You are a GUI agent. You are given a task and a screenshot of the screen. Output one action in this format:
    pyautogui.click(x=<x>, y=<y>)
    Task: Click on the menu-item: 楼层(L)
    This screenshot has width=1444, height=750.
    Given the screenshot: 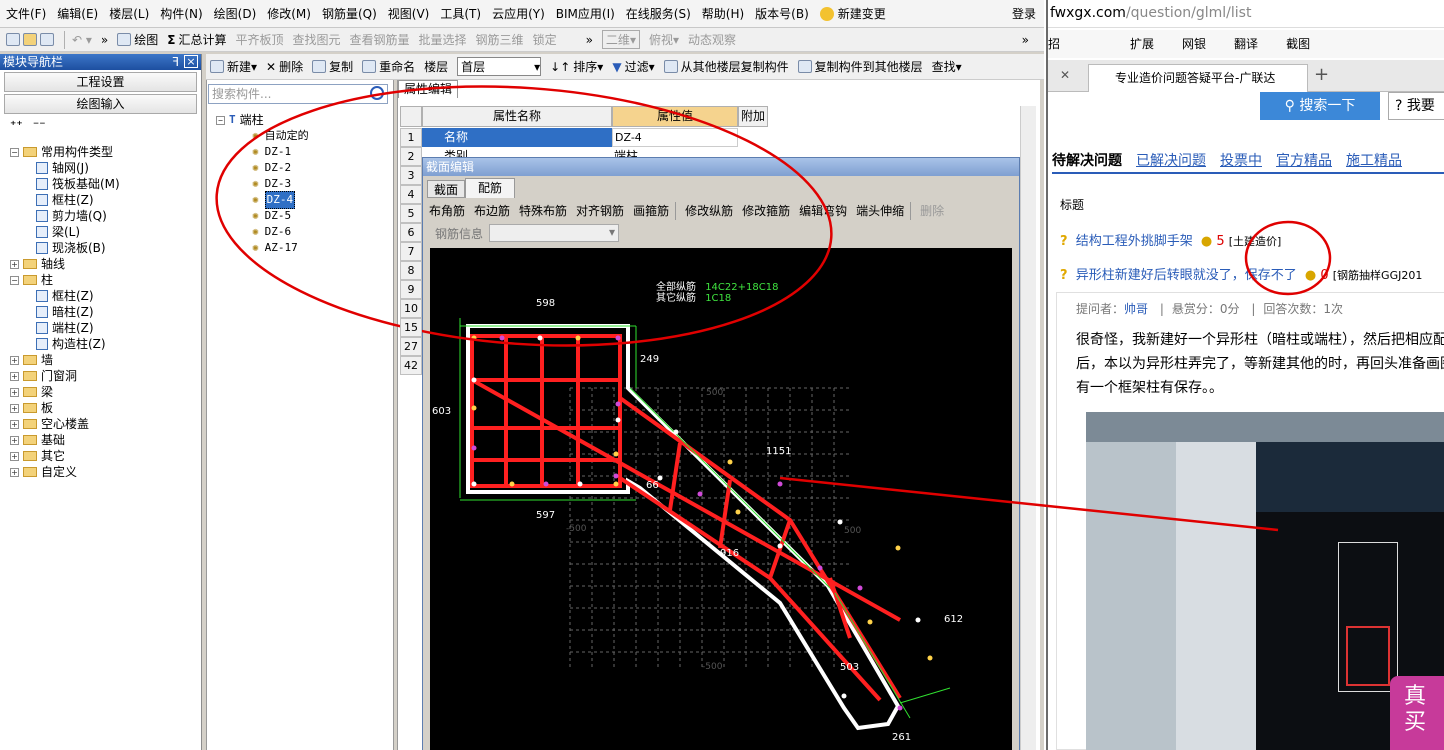 What is the action you would take?
    pyautogui.click(x=129, y=13)
    